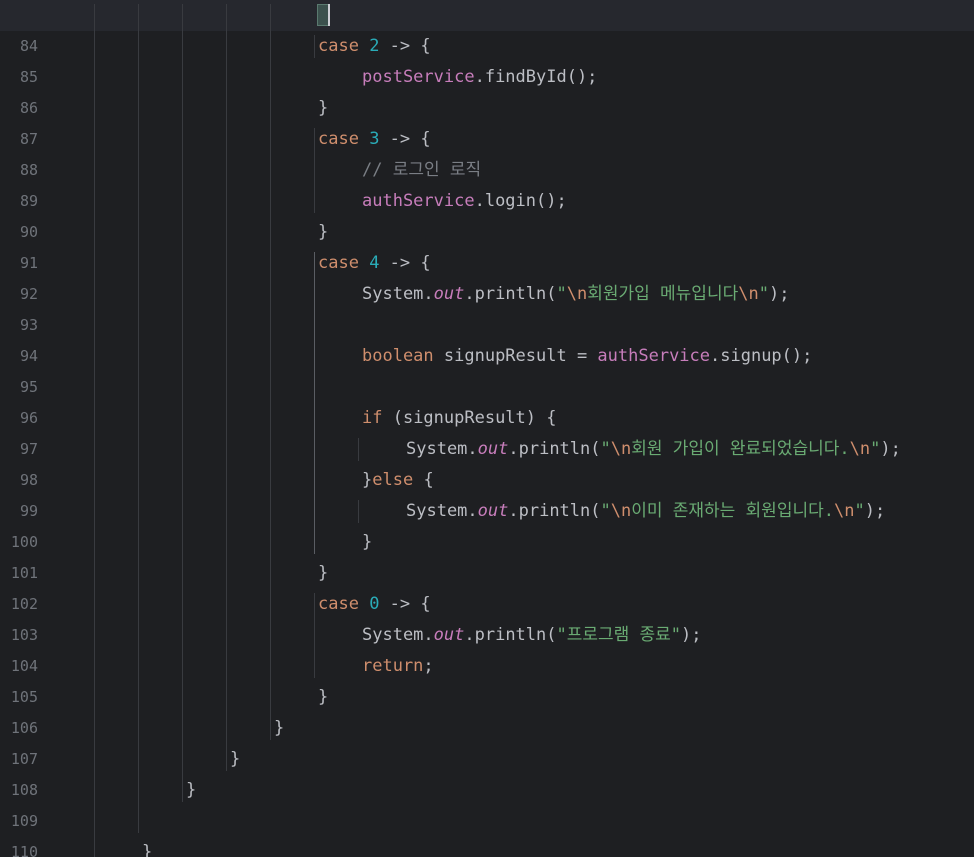 The height and width of the screenshot is (857, 974). I want to click on code-token: 4, so click(374, 263).